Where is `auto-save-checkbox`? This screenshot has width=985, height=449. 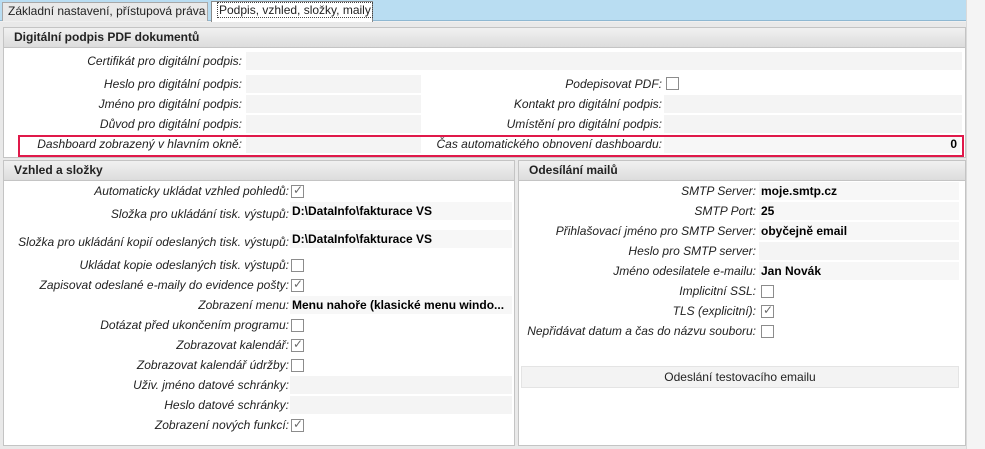 auto-save-checkbox is located at coordinates (297, 190).